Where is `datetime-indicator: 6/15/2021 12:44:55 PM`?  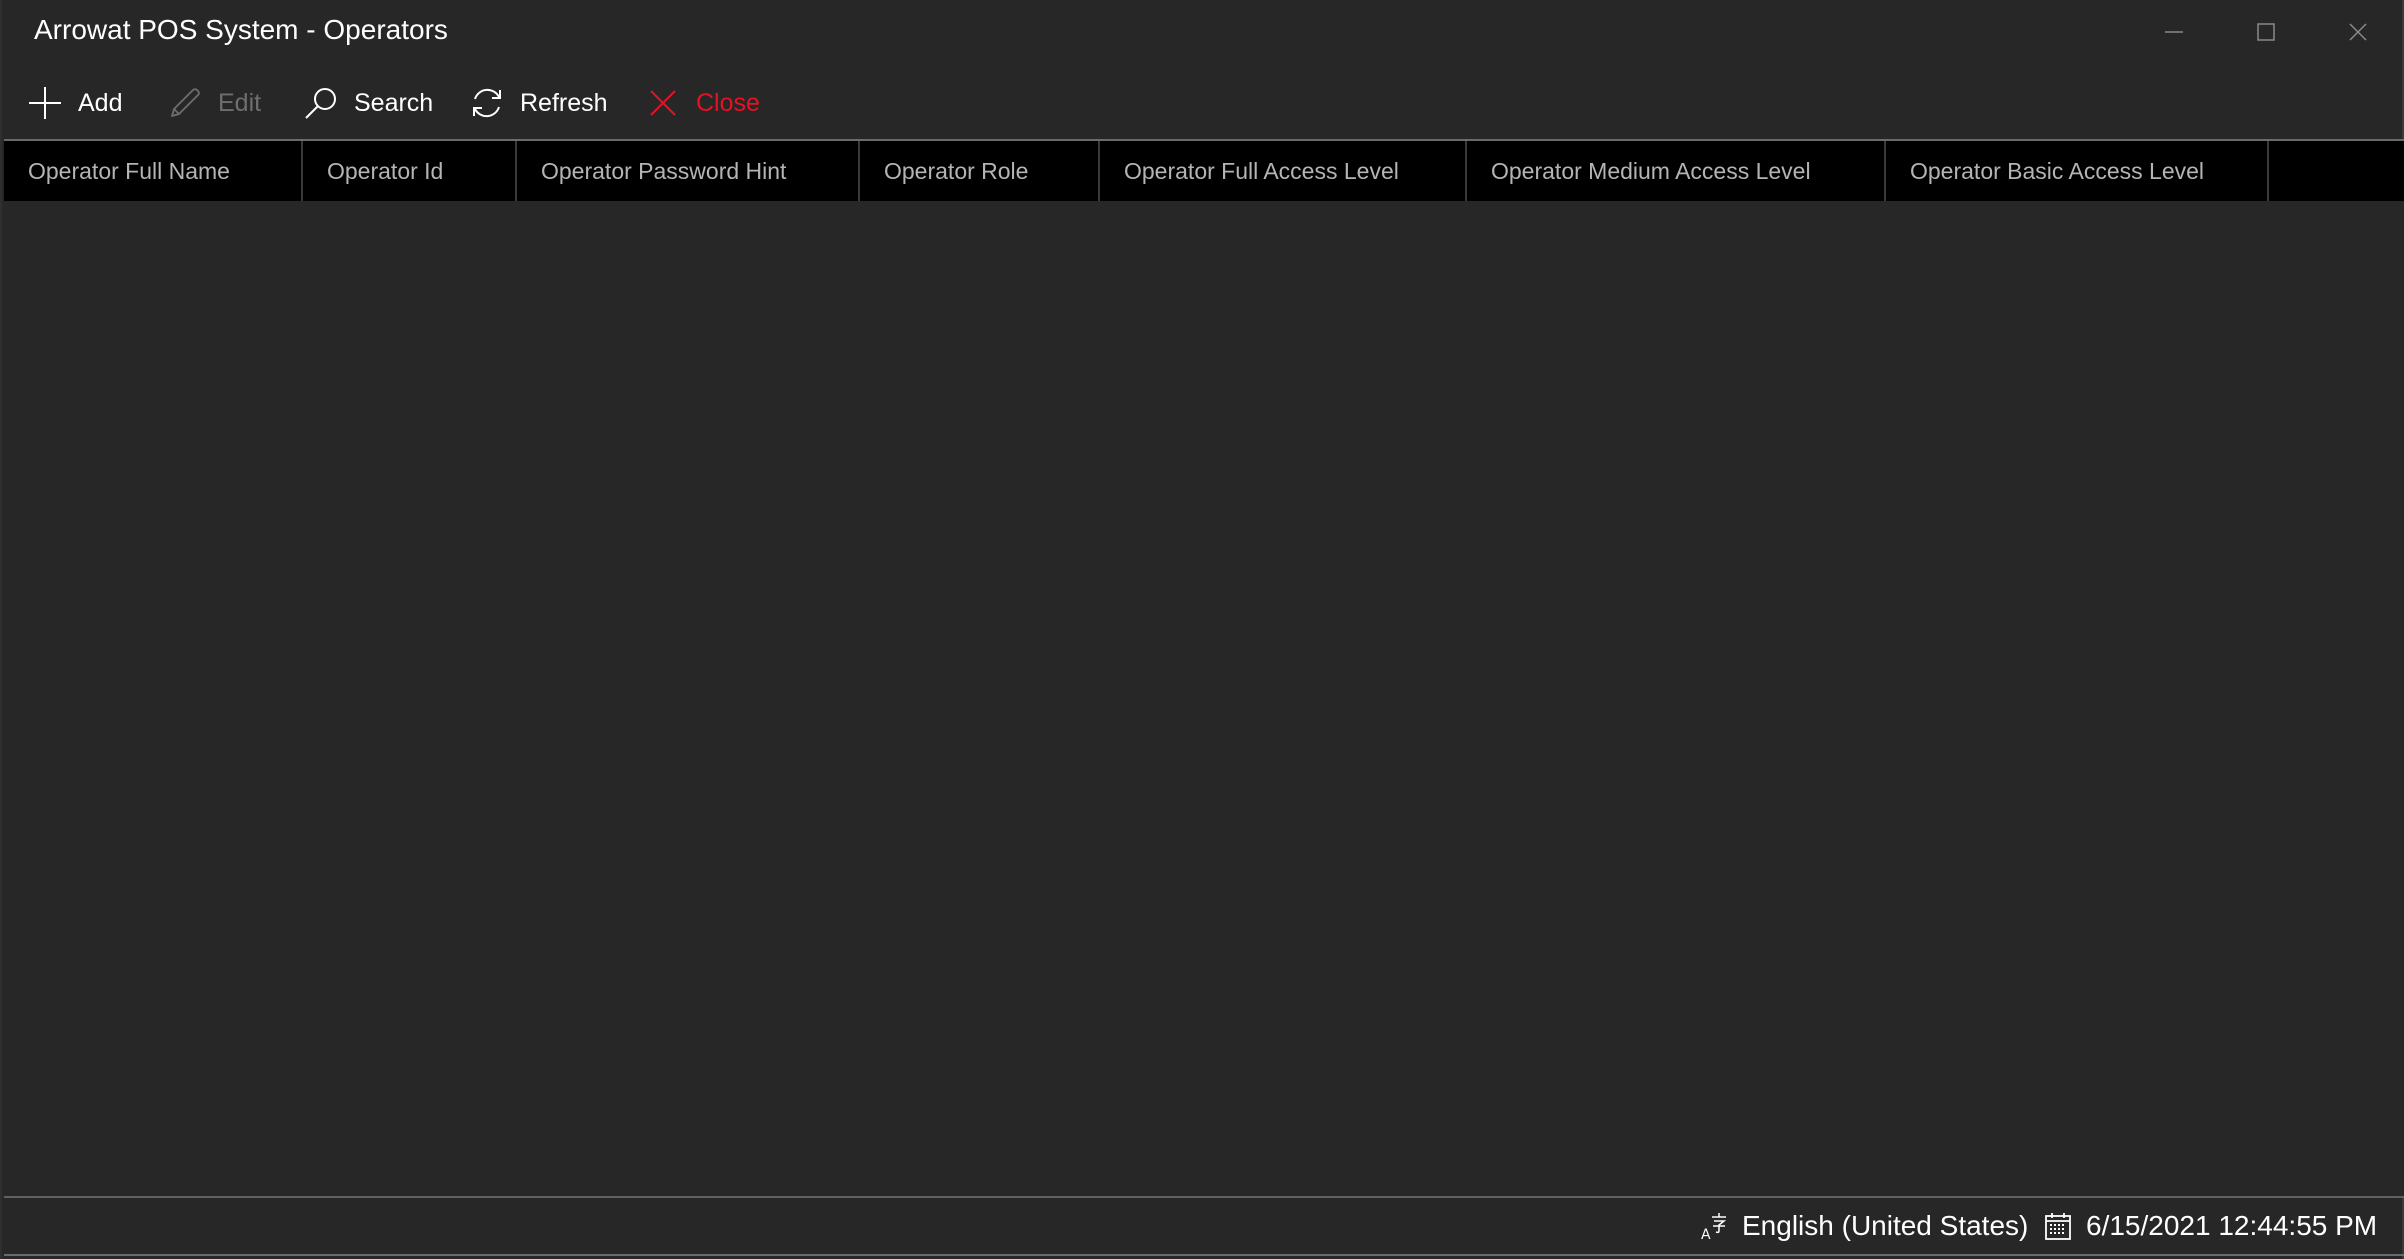 datetime-indicator: 6/15/2021 12:44:55 PM is located at coordinates (2210, 1226).